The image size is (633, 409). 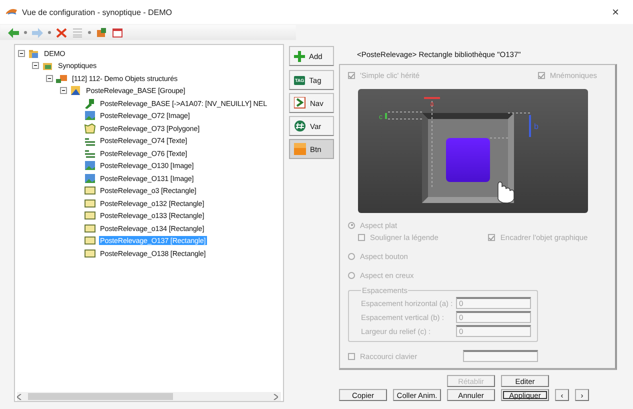 I want to click on scrollbar-thumb, so click(x=100, y=396).